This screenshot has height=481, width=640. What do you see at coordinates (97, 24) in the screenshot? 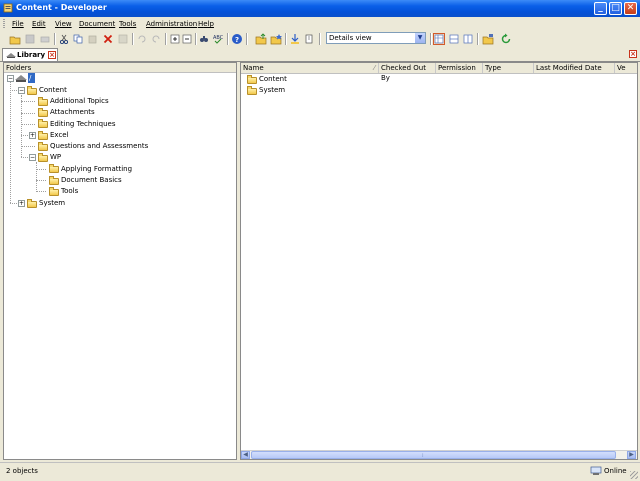
I see `menu-document: Document` at bounding box center [97, 24].